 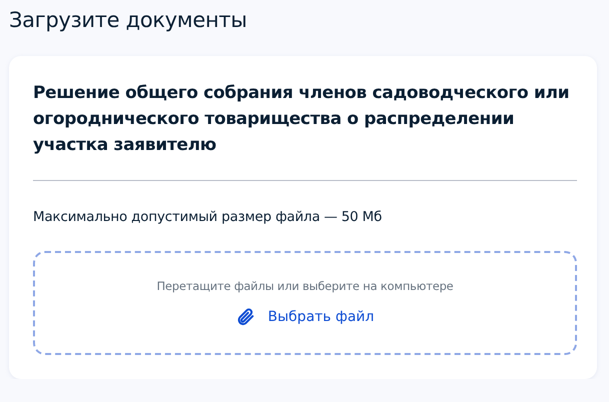 I want to click on dropzone-hint: Перетащите файлы или выберите на компьютере, so click(x=305, y=286).